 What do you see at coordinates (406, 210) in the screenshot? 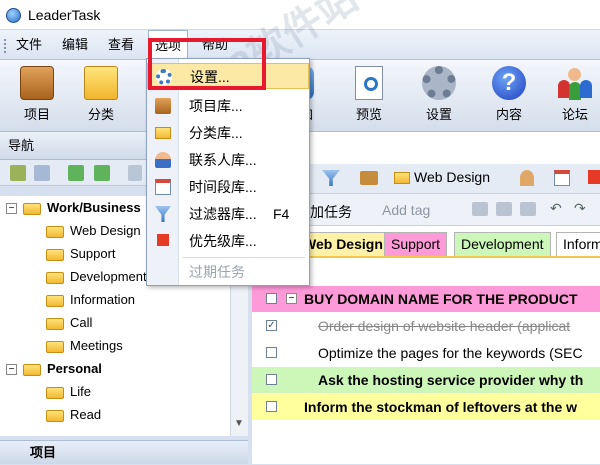
I see `add-tag-button: Add tag` at bounding box center [406, 210].